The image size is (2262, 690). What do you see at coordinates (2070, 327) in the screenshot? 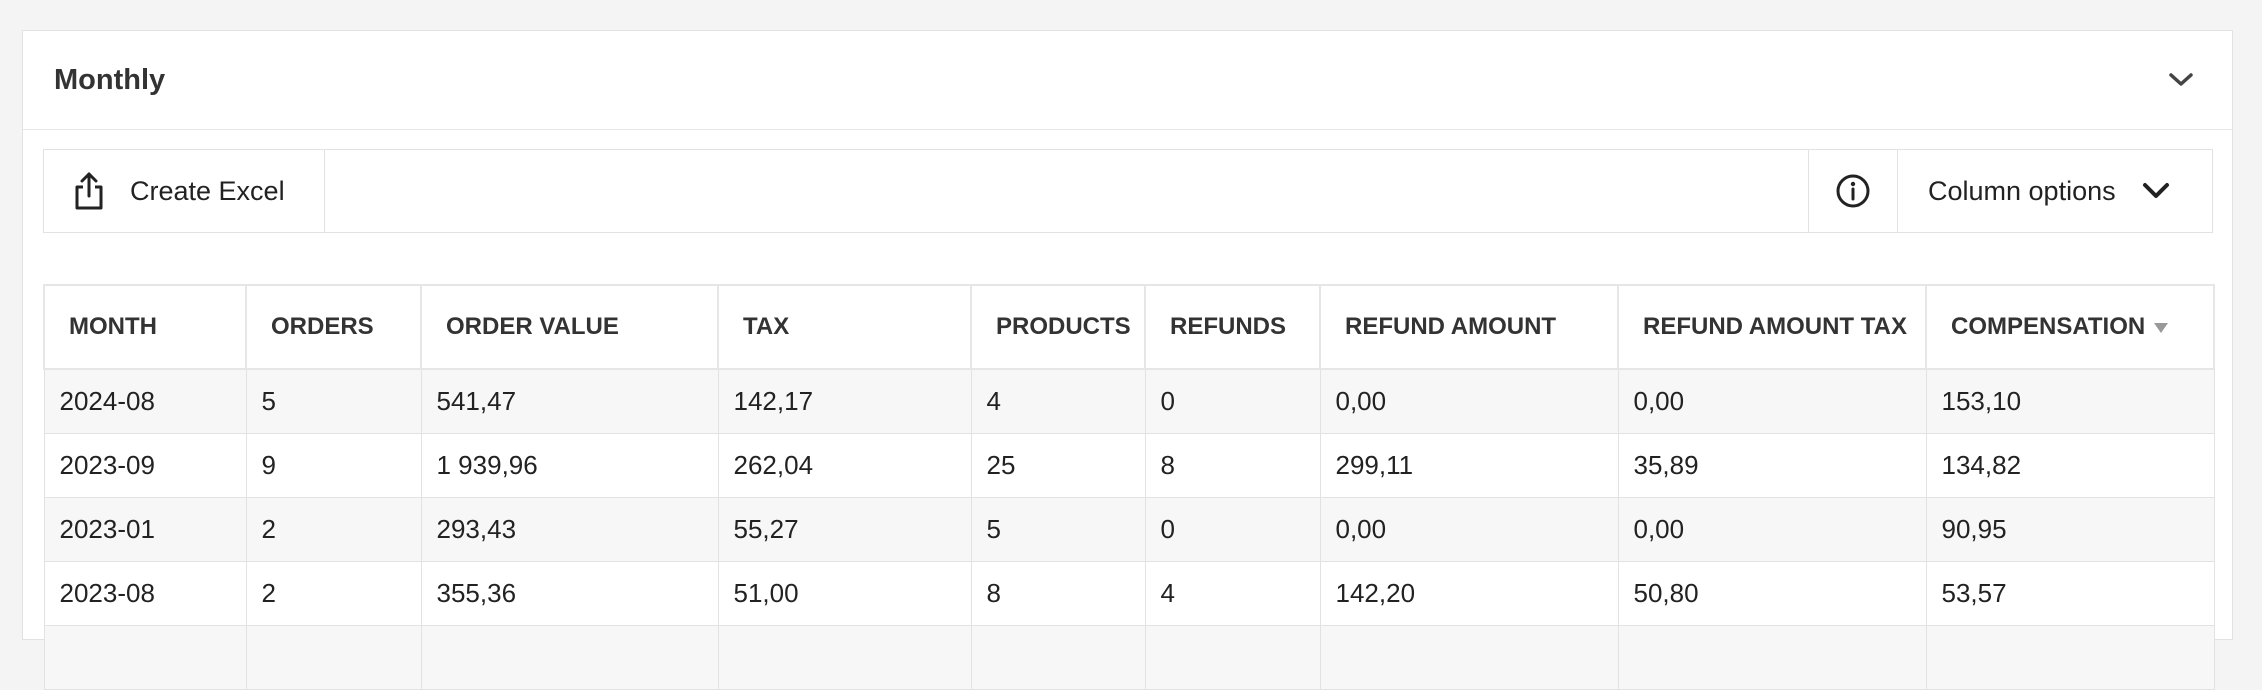
I see `column-header-compensation: COMPENSATION` at bounding box center [2070, 327].